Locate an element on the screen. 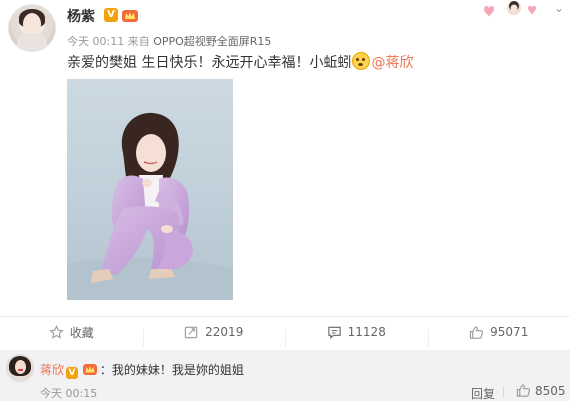 The image size is (570, 402). post-meta: 今天 00:11 来自 OPPO超视野全面屏R15 is located at coordinates (169, 41).